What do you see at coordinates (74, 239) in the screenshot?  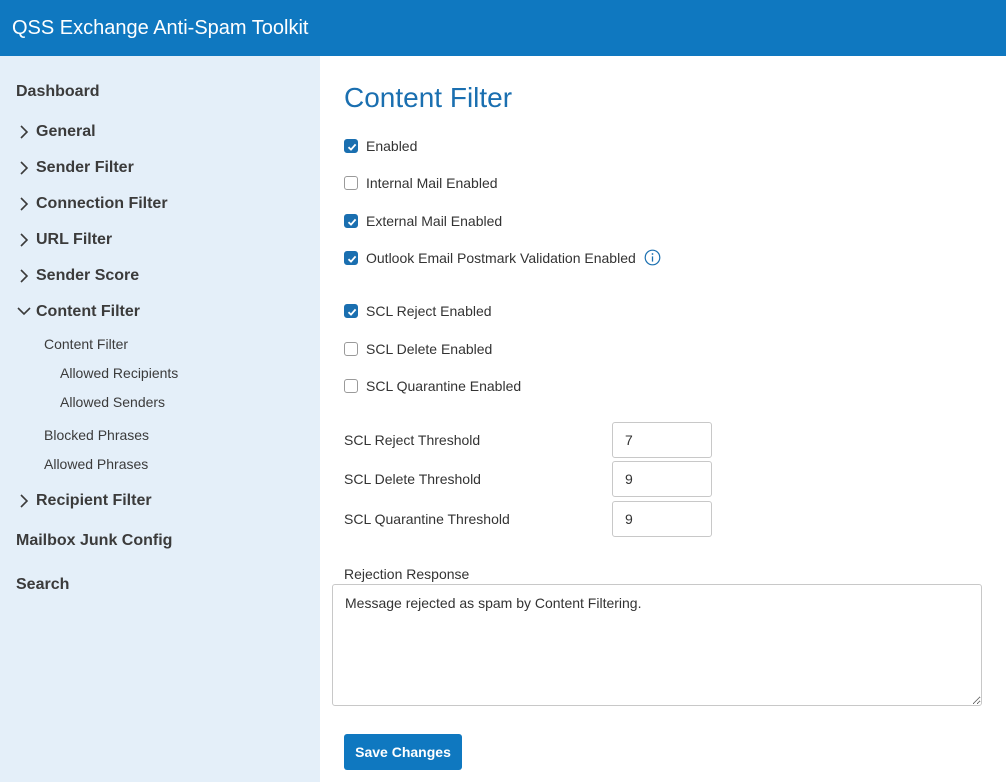 I see `sidebar-item-label: URL Filter` at bounding box center [74, 239].